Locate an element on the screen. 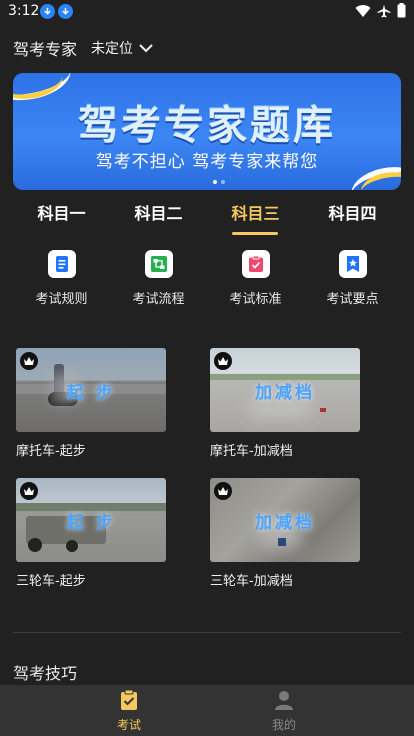 This screenshot has height=736, width=414. feature-exam-standard: 考试标准 is located at coordinates (255, 278).